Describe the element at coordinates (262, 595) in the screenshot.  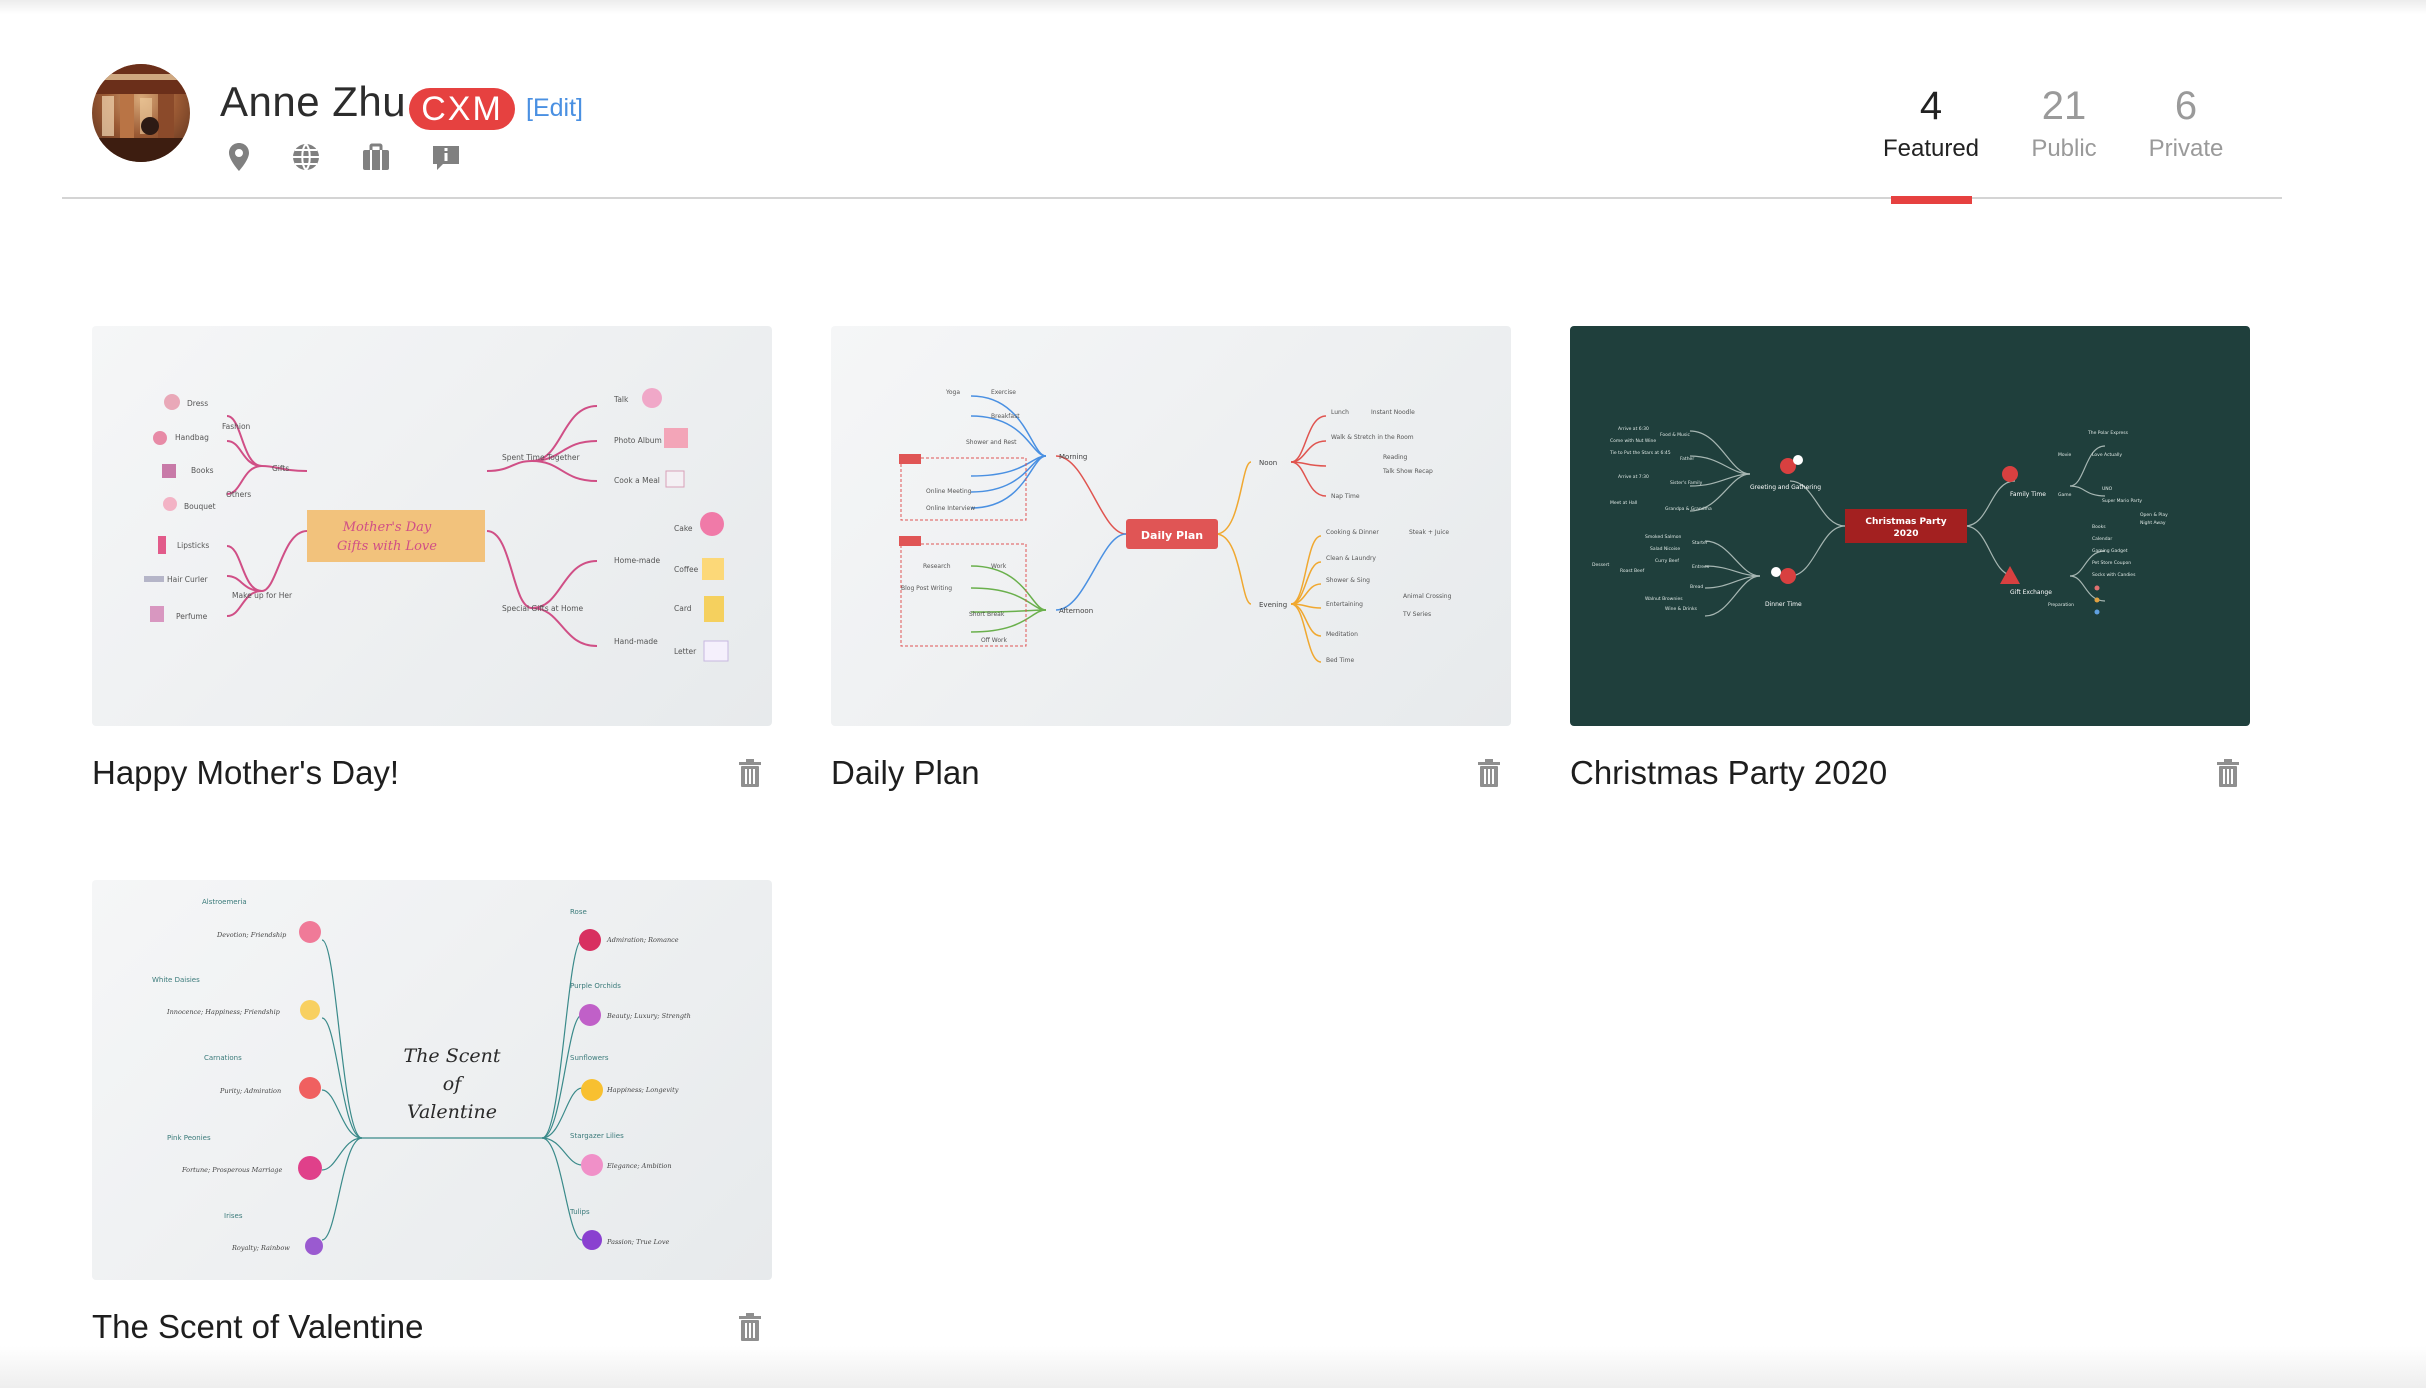
I see `svg-text: Make up for Her` at that location.